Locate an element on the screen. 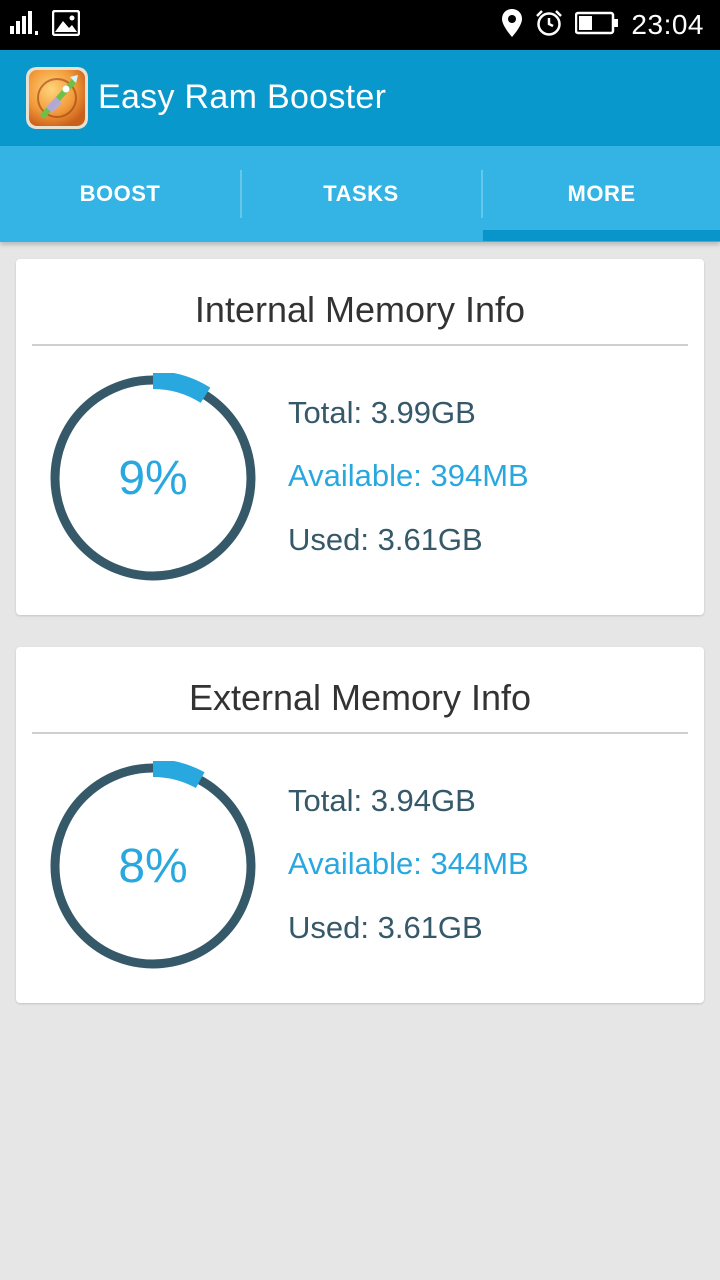 Image resolution: width=720 pixels, height=1280 pixels. available-memory: Available: 394MB is located at coordinates (408, 475).